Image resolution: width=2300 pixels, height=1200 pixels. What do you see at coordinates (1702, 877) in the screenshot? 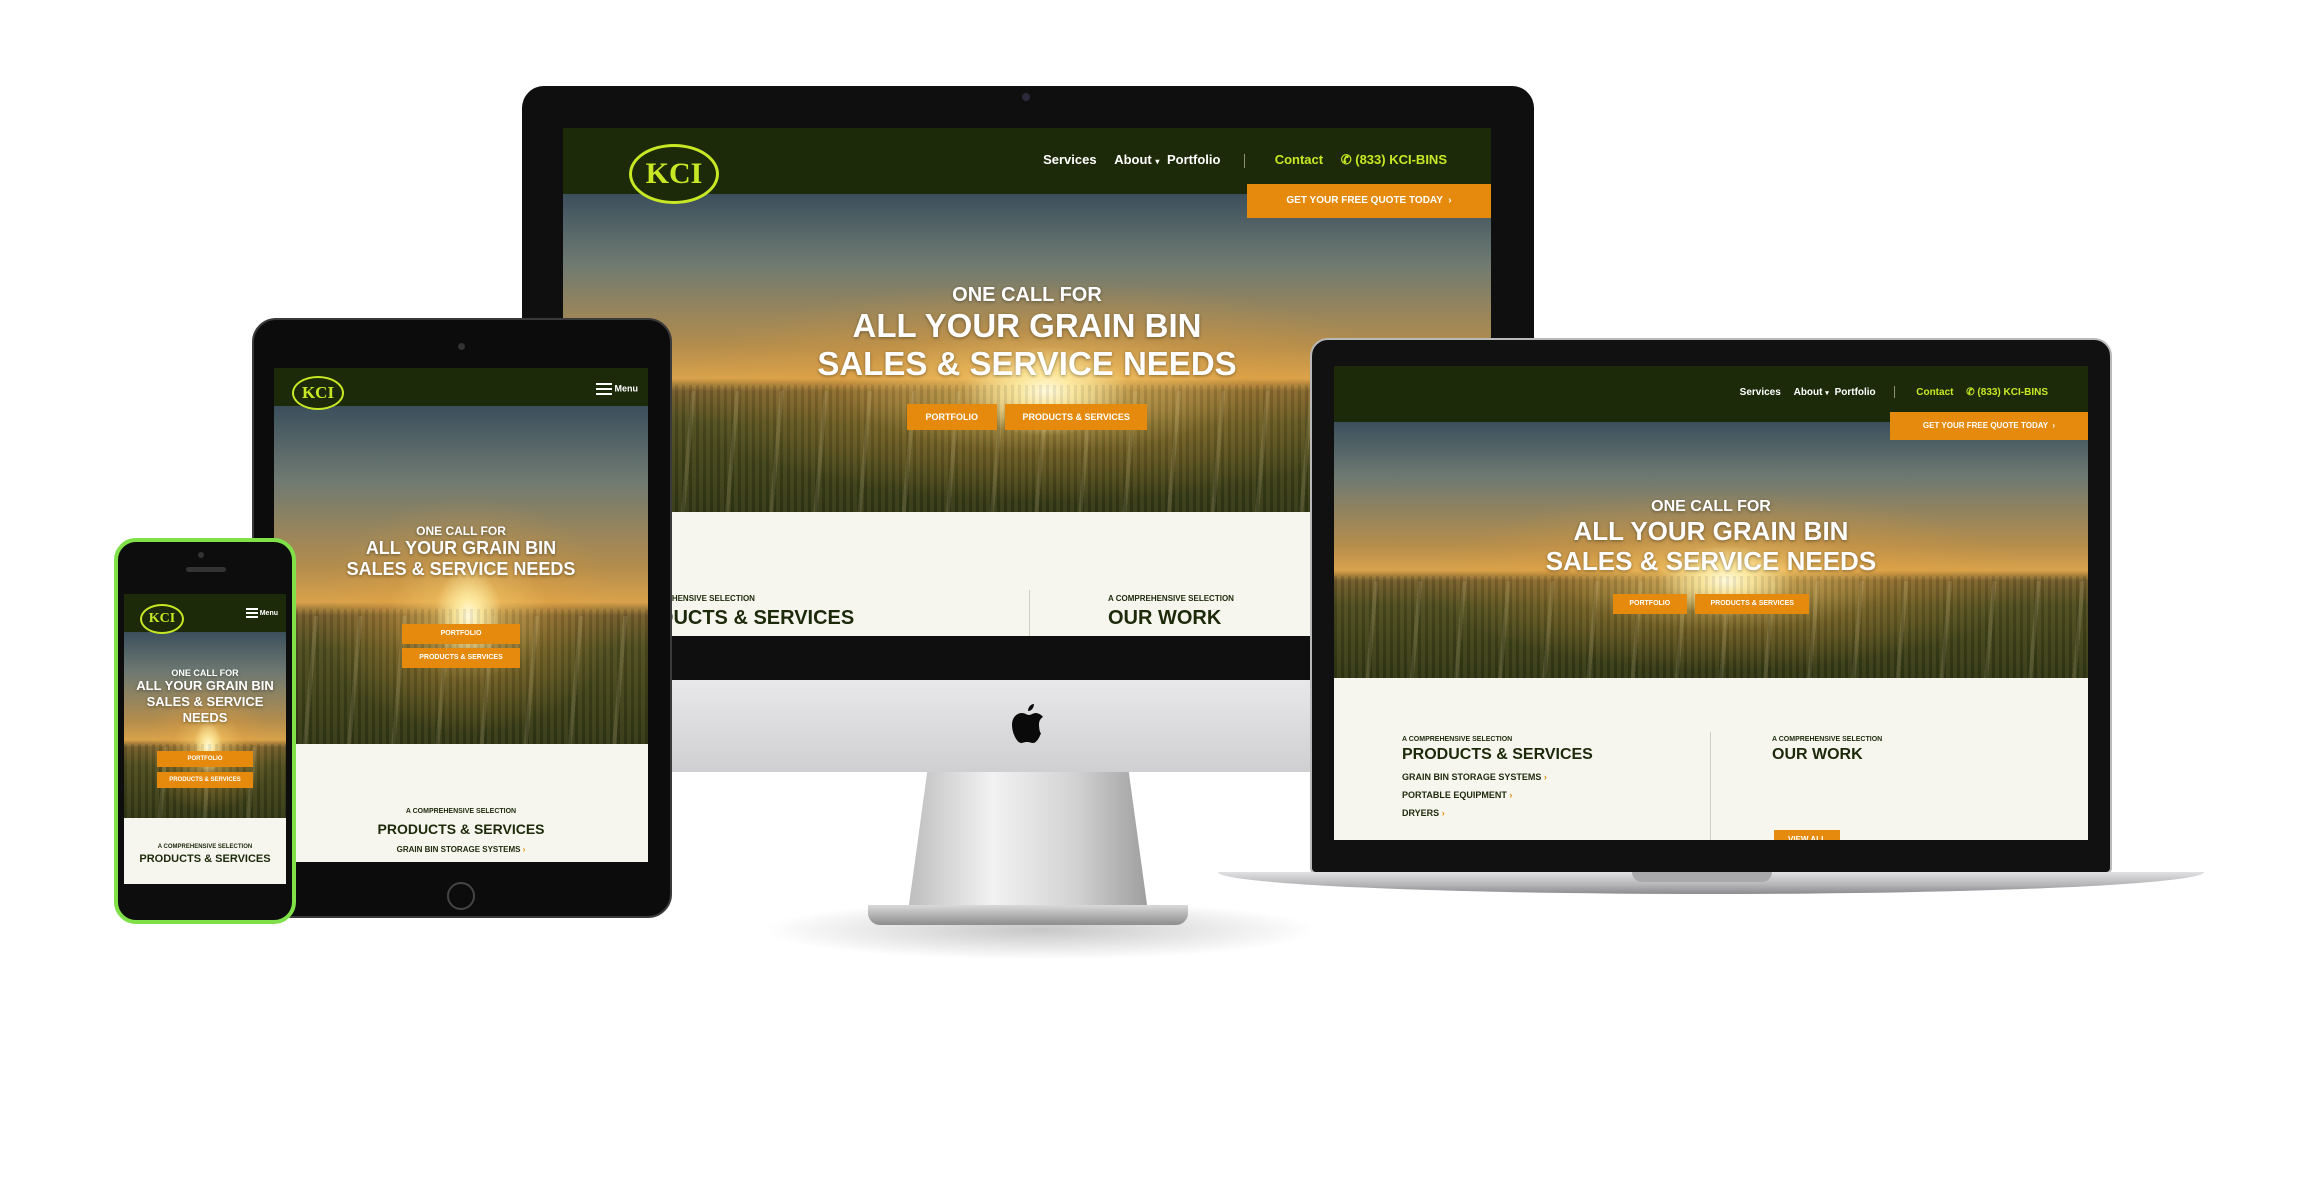
I see `laptop-notch` at bounding box center [1702, 877].